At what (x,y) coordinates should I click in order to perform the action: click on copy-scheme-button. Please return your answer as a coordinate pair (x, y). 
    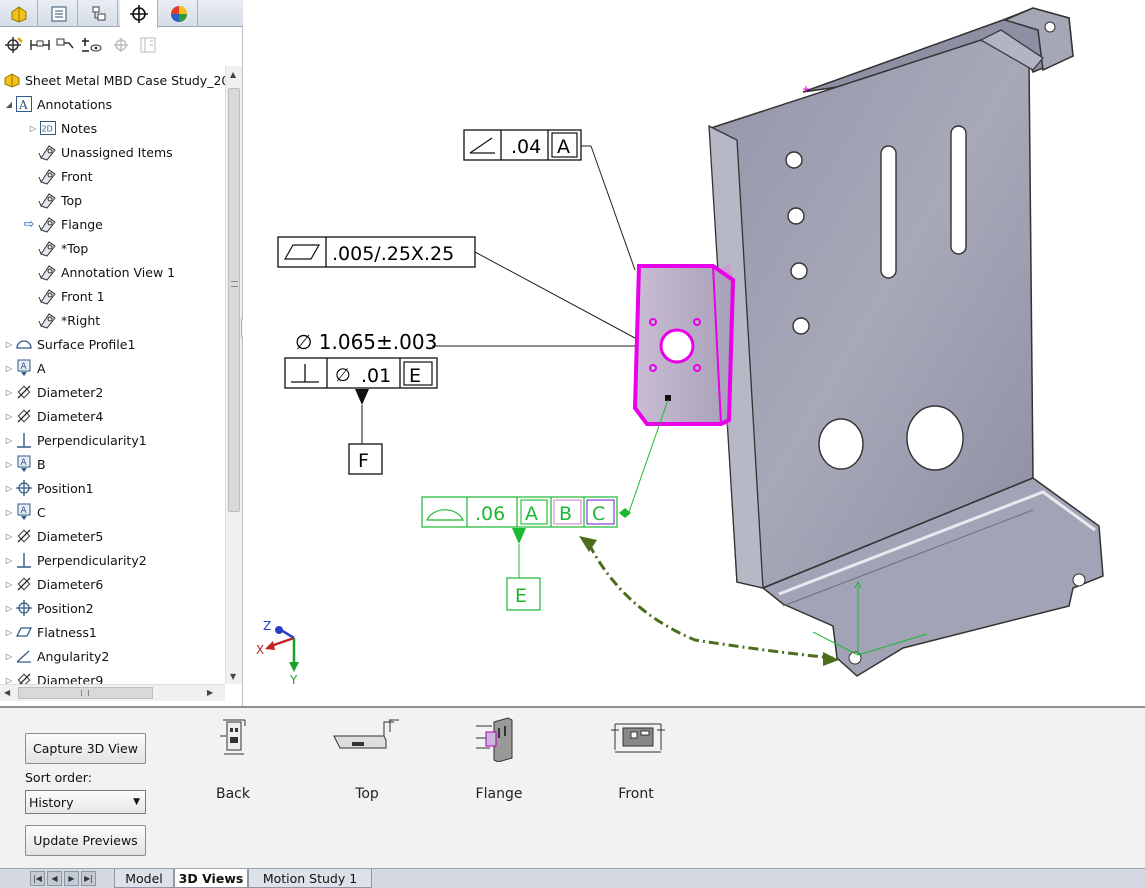
    Looking at the image, I should click on (121, 45).